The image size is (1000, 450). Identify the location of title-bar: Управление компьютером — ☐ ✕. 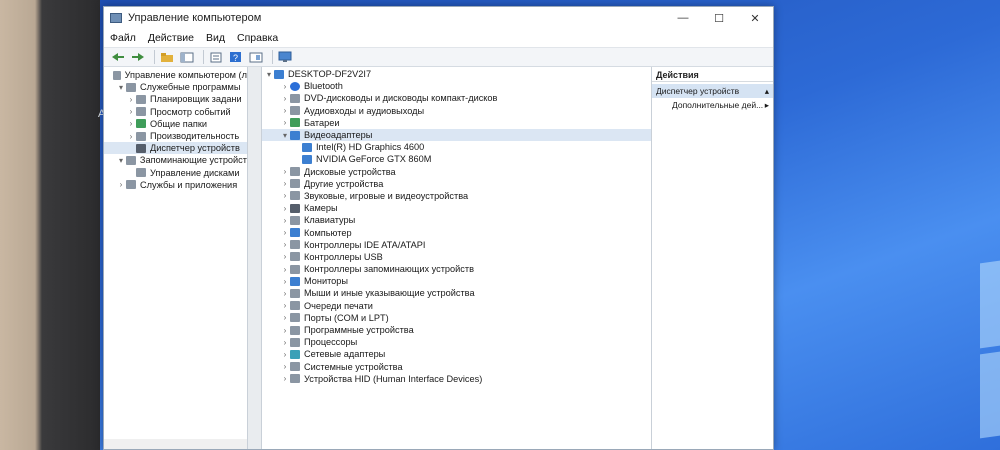
(438, 18).